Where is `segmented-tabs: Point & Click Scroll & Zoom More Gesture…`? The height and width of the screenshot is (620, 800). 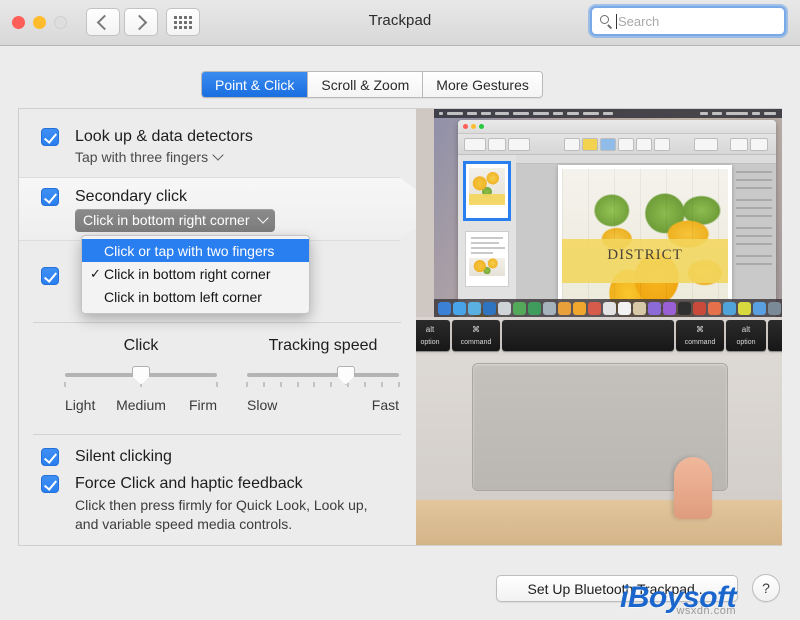
segmented-tabs: Point & Click Scroll & Zoom More Gesture… is located at coordinates (372, 84).